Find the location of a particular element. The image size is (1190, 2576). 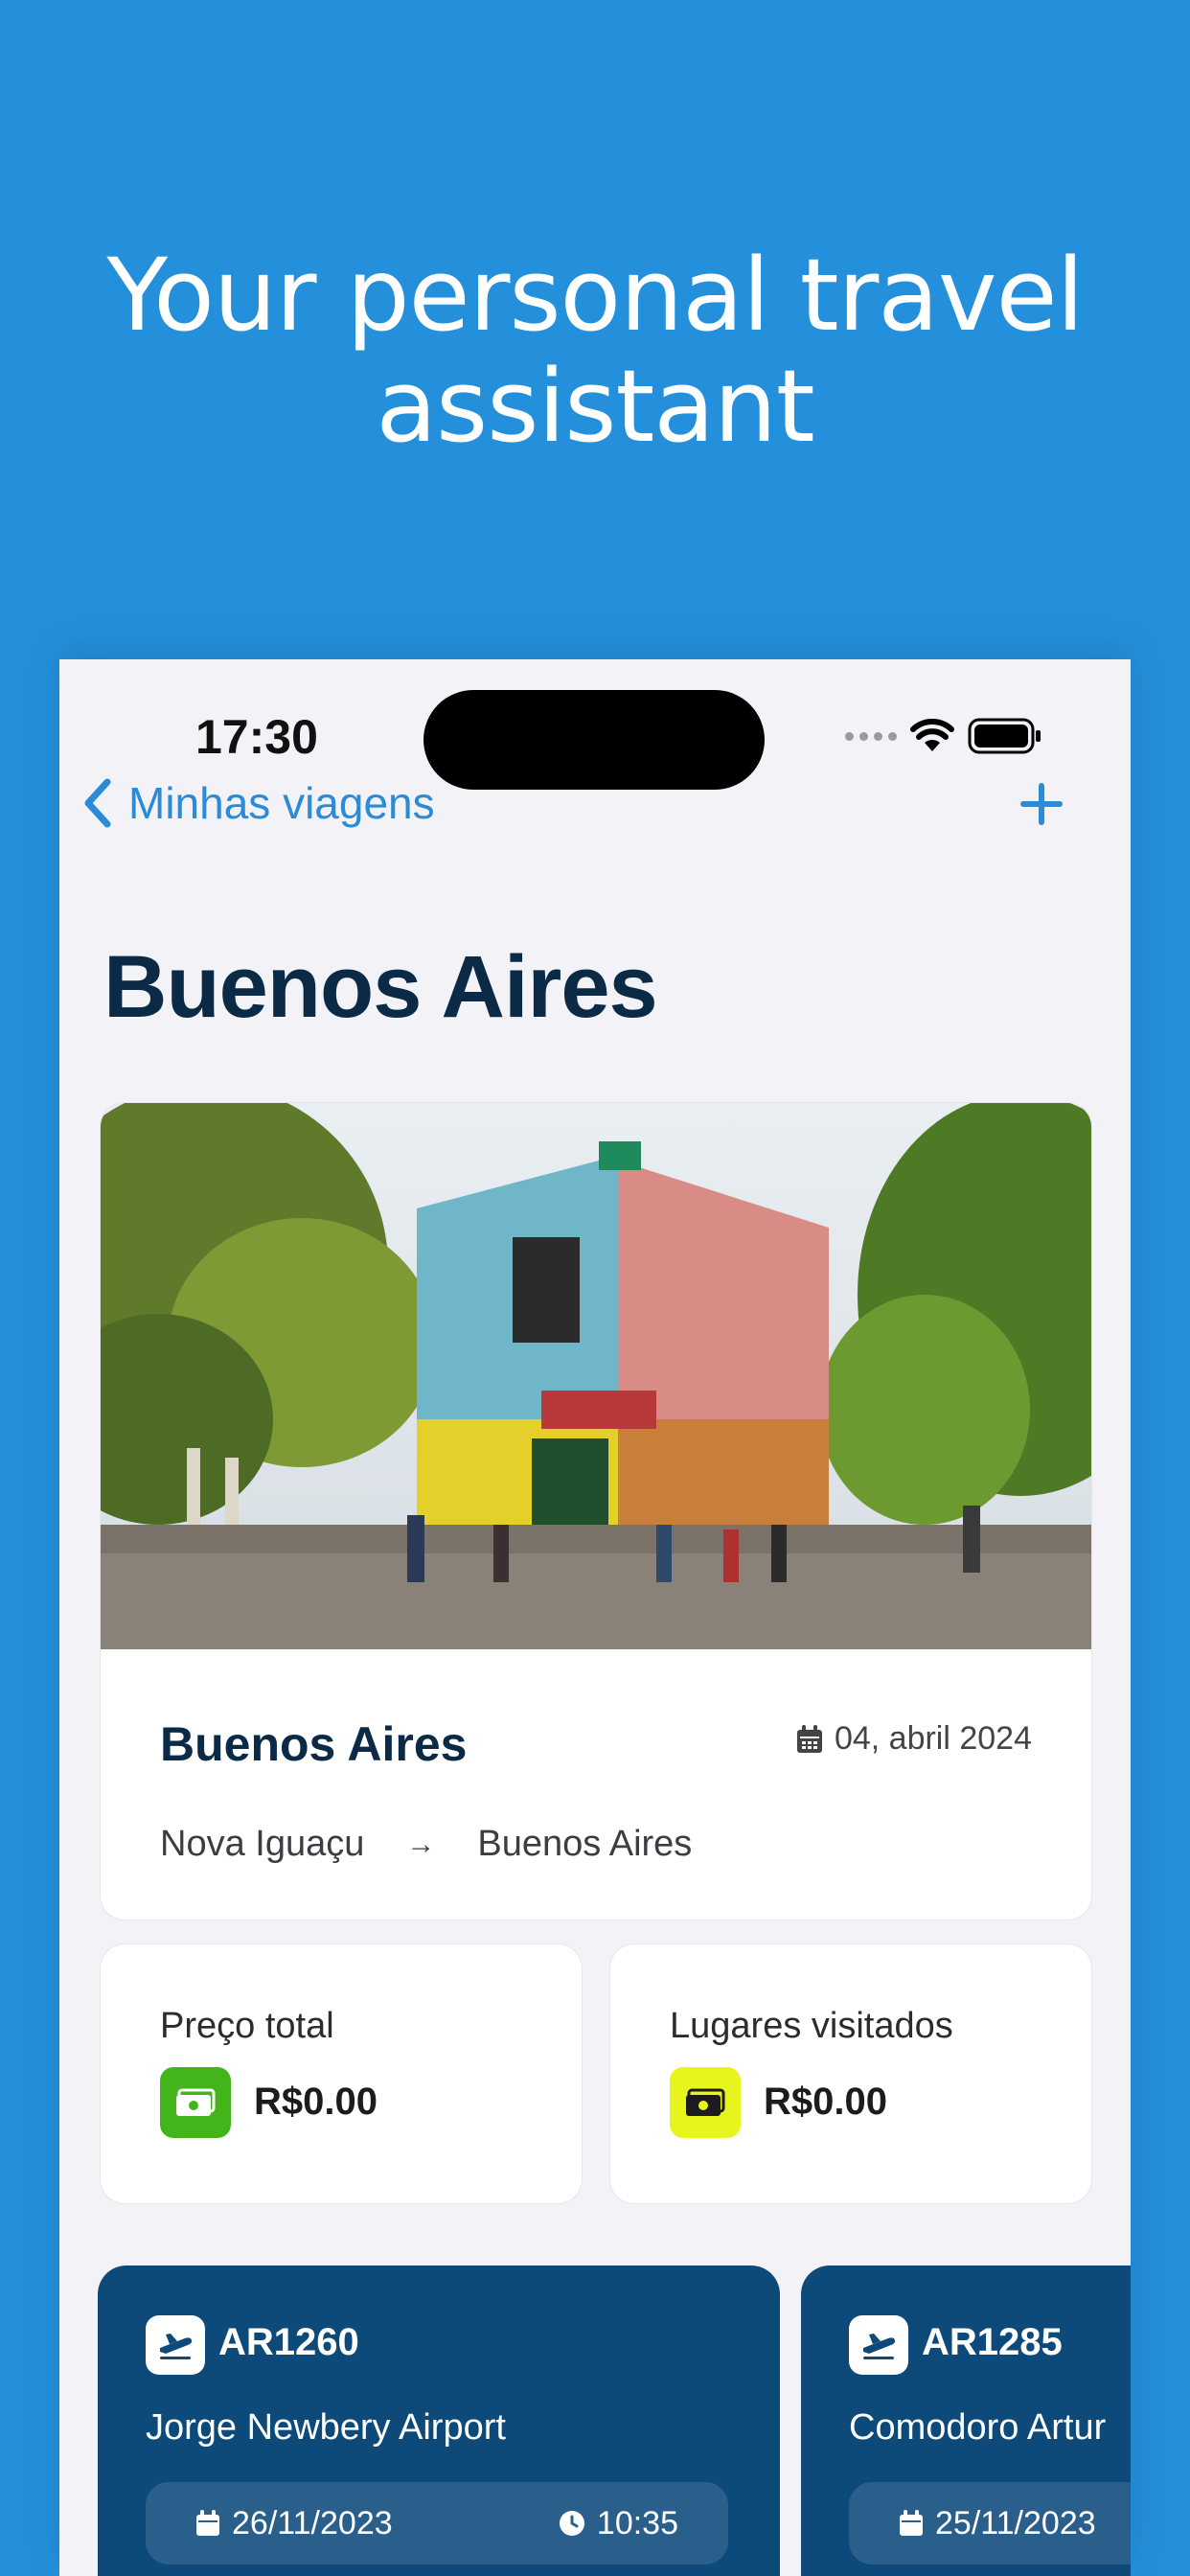

trip-route: Nova Iguaçu → Buenos Aires is located at coordinates (426, 1844).